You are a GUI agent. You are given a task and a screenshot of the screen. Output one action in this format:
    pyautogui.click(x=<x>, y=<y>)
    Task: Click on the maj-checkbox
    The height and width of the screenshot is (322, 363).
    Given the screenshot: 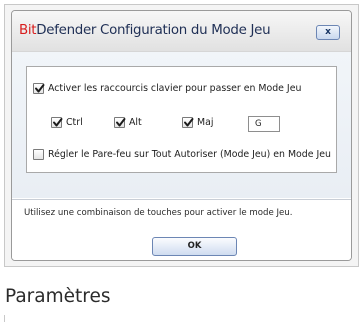 What is the action you would take?
    pyautogui.click(x=188, y=122)
    